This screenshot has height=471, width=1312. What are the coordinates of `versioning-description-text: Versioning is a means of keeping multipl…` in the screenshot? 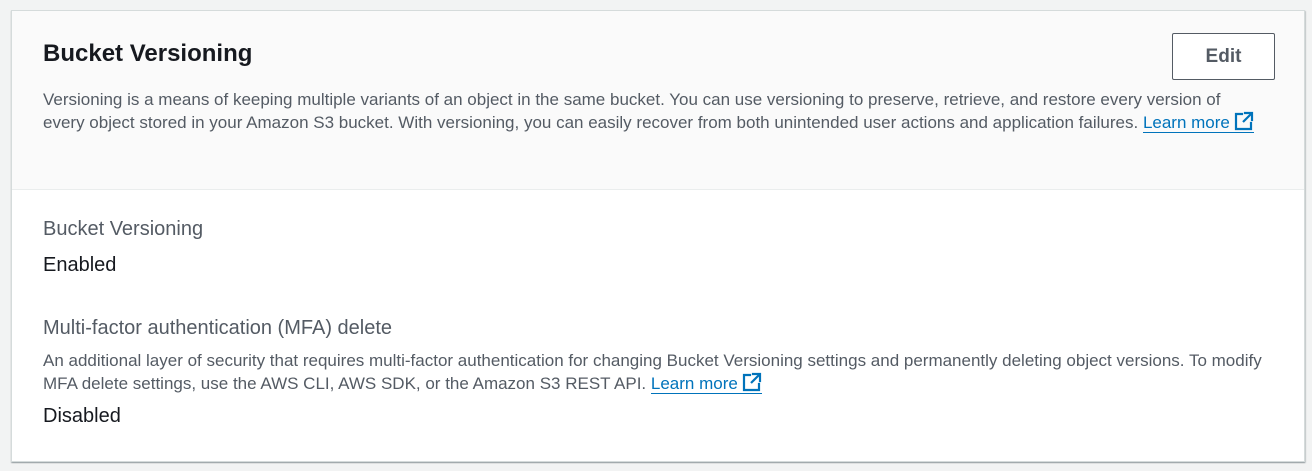 It's located at (632, 111).